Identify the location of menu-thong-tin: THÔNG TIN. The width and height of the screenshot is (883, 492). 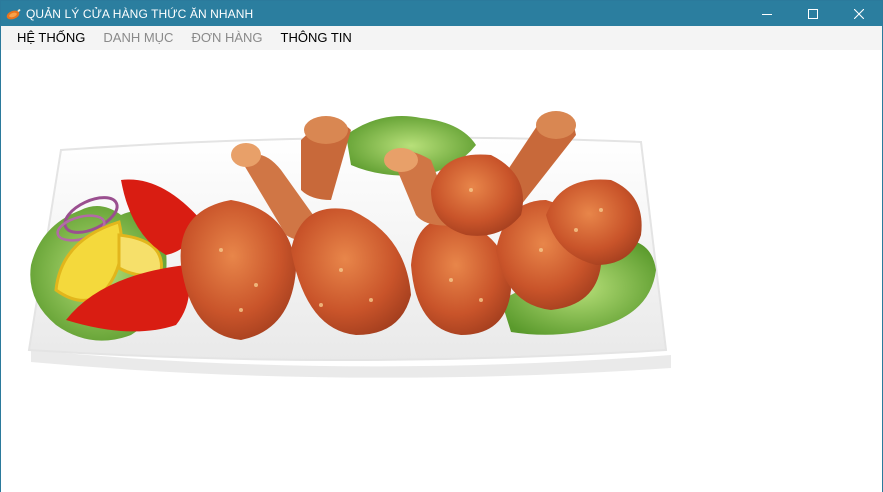
(316, 38).